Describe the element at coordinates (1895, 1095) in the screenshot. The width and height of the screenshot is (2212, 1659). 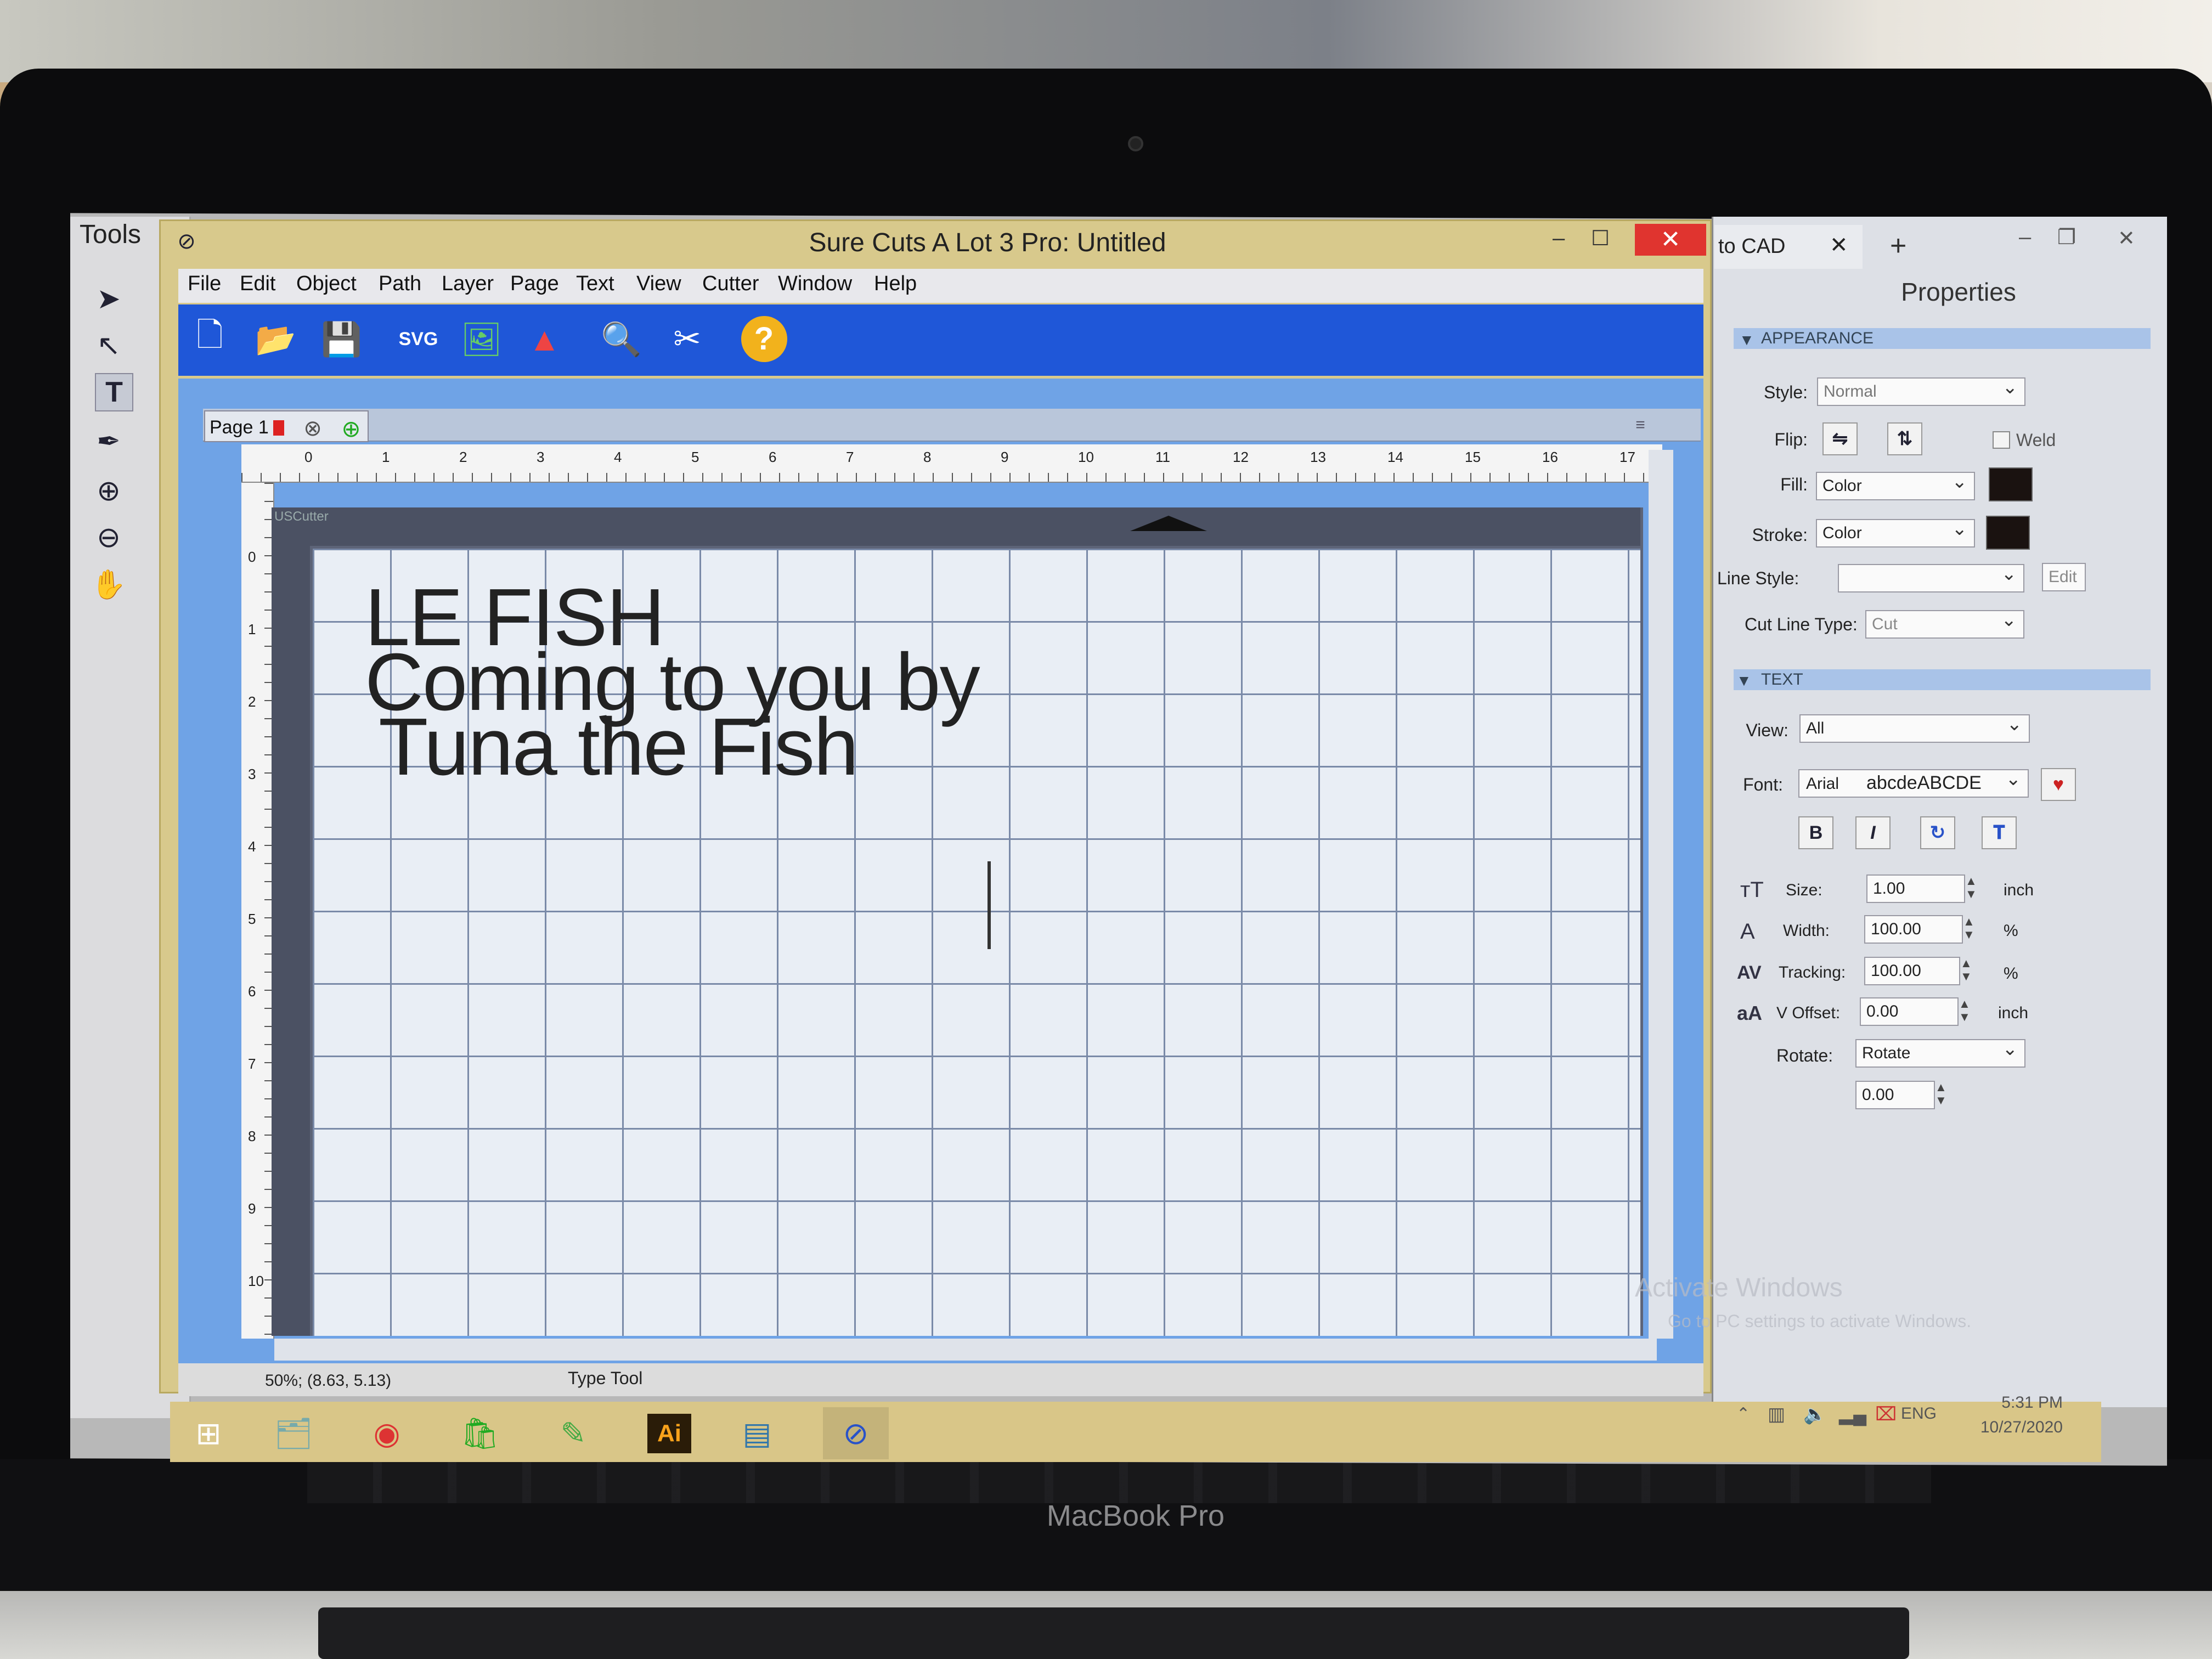
I see `rotate-angle-input: 0.00` at that location.